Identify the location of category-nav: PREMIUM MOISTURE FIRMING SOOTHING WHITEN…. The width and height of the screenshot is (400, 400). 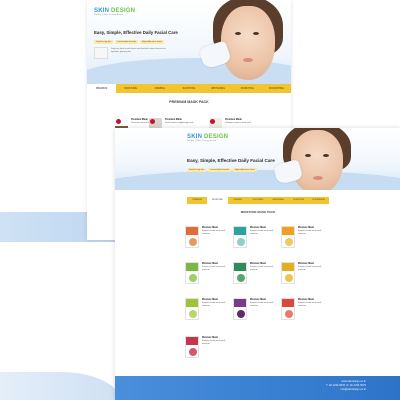
(189, 88).